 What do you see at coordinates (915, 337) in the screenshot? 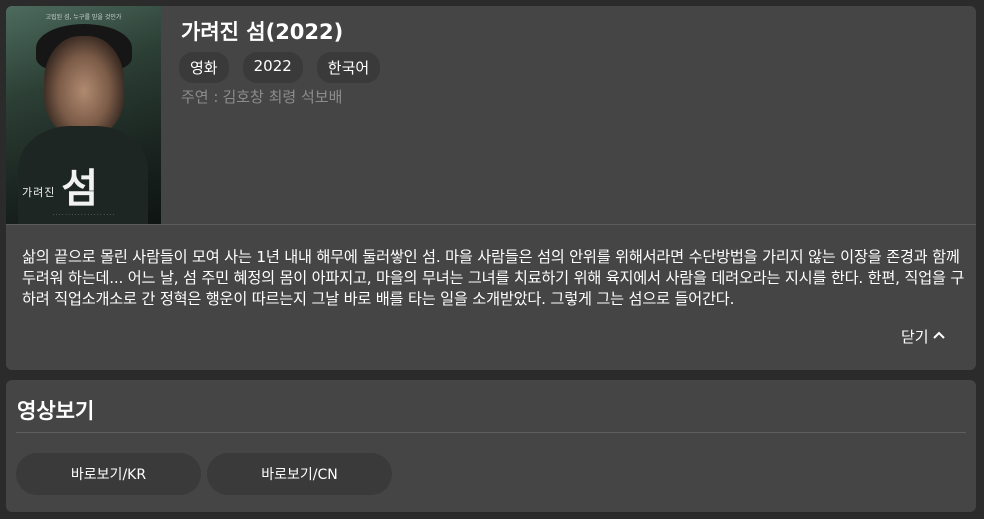
I see `collapse-label: 닫기` at bounding box center [915, 337].